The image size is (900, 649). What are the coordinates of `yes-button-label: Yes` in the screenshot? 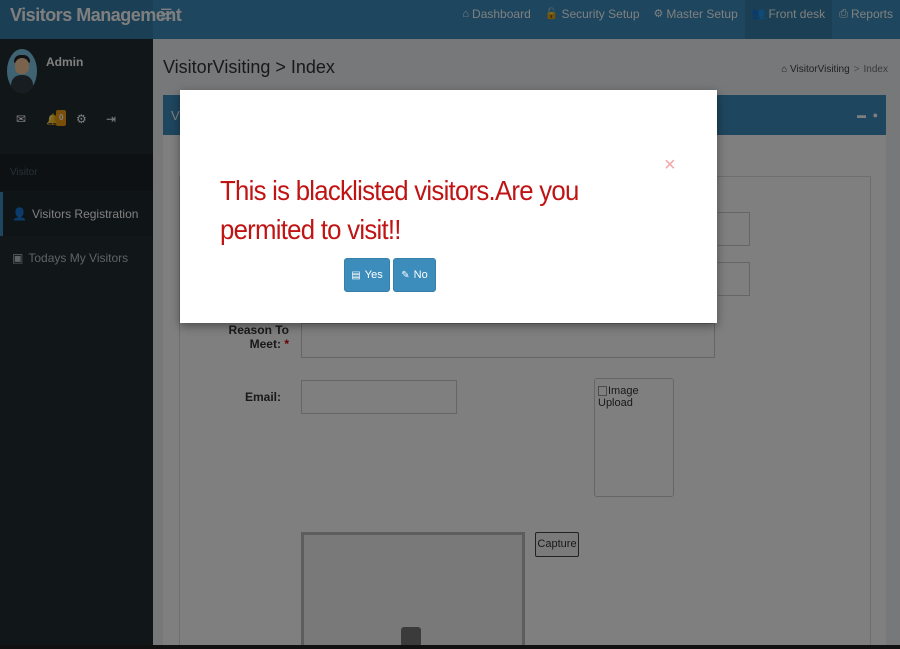 It's located at (373, 275).